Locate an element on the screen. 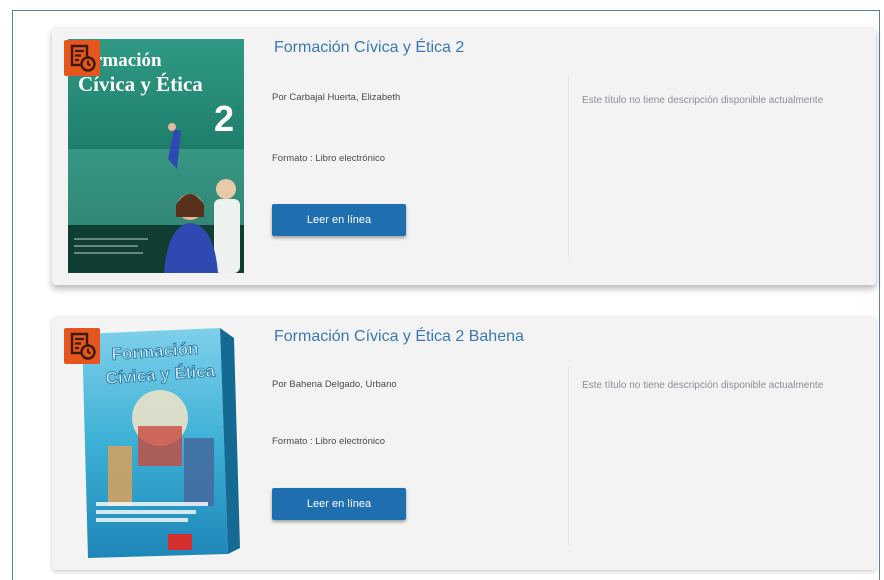  cover-title-line1: rmación is located at coordinates (128, 60).